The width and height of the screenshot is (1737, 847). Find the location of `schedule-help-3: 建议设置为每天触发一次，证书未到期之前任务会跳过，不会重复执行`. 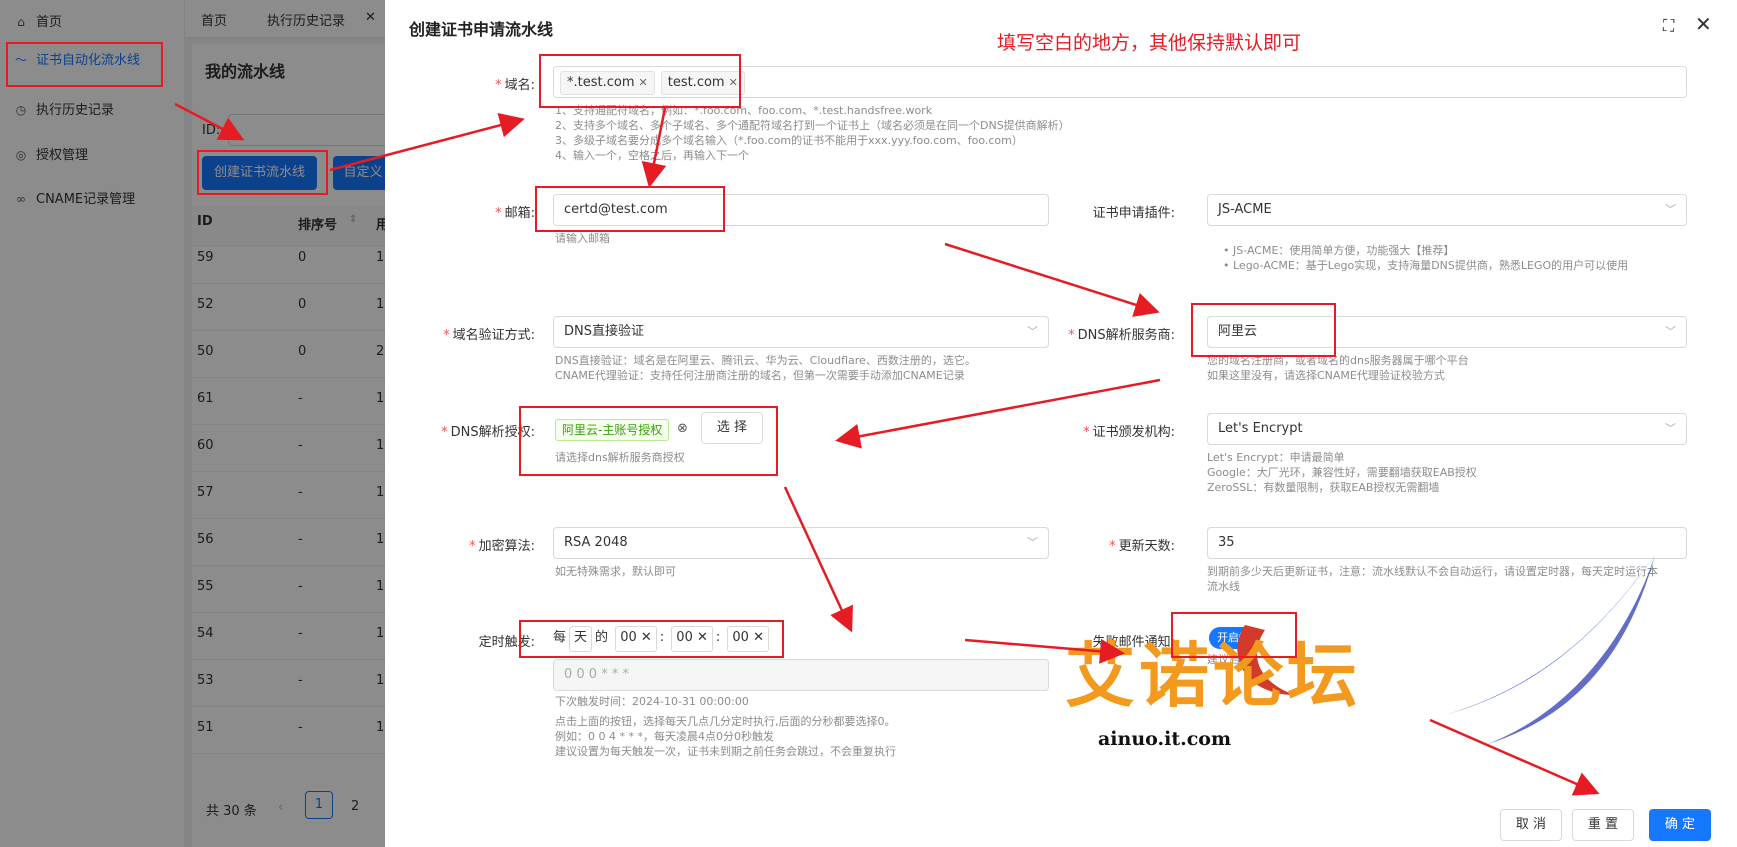

schedule-help-3: 建议设置为每天触发一次，证书未到期之前任务会跳过，不会重复执行 is located at coordinates (725, 751).